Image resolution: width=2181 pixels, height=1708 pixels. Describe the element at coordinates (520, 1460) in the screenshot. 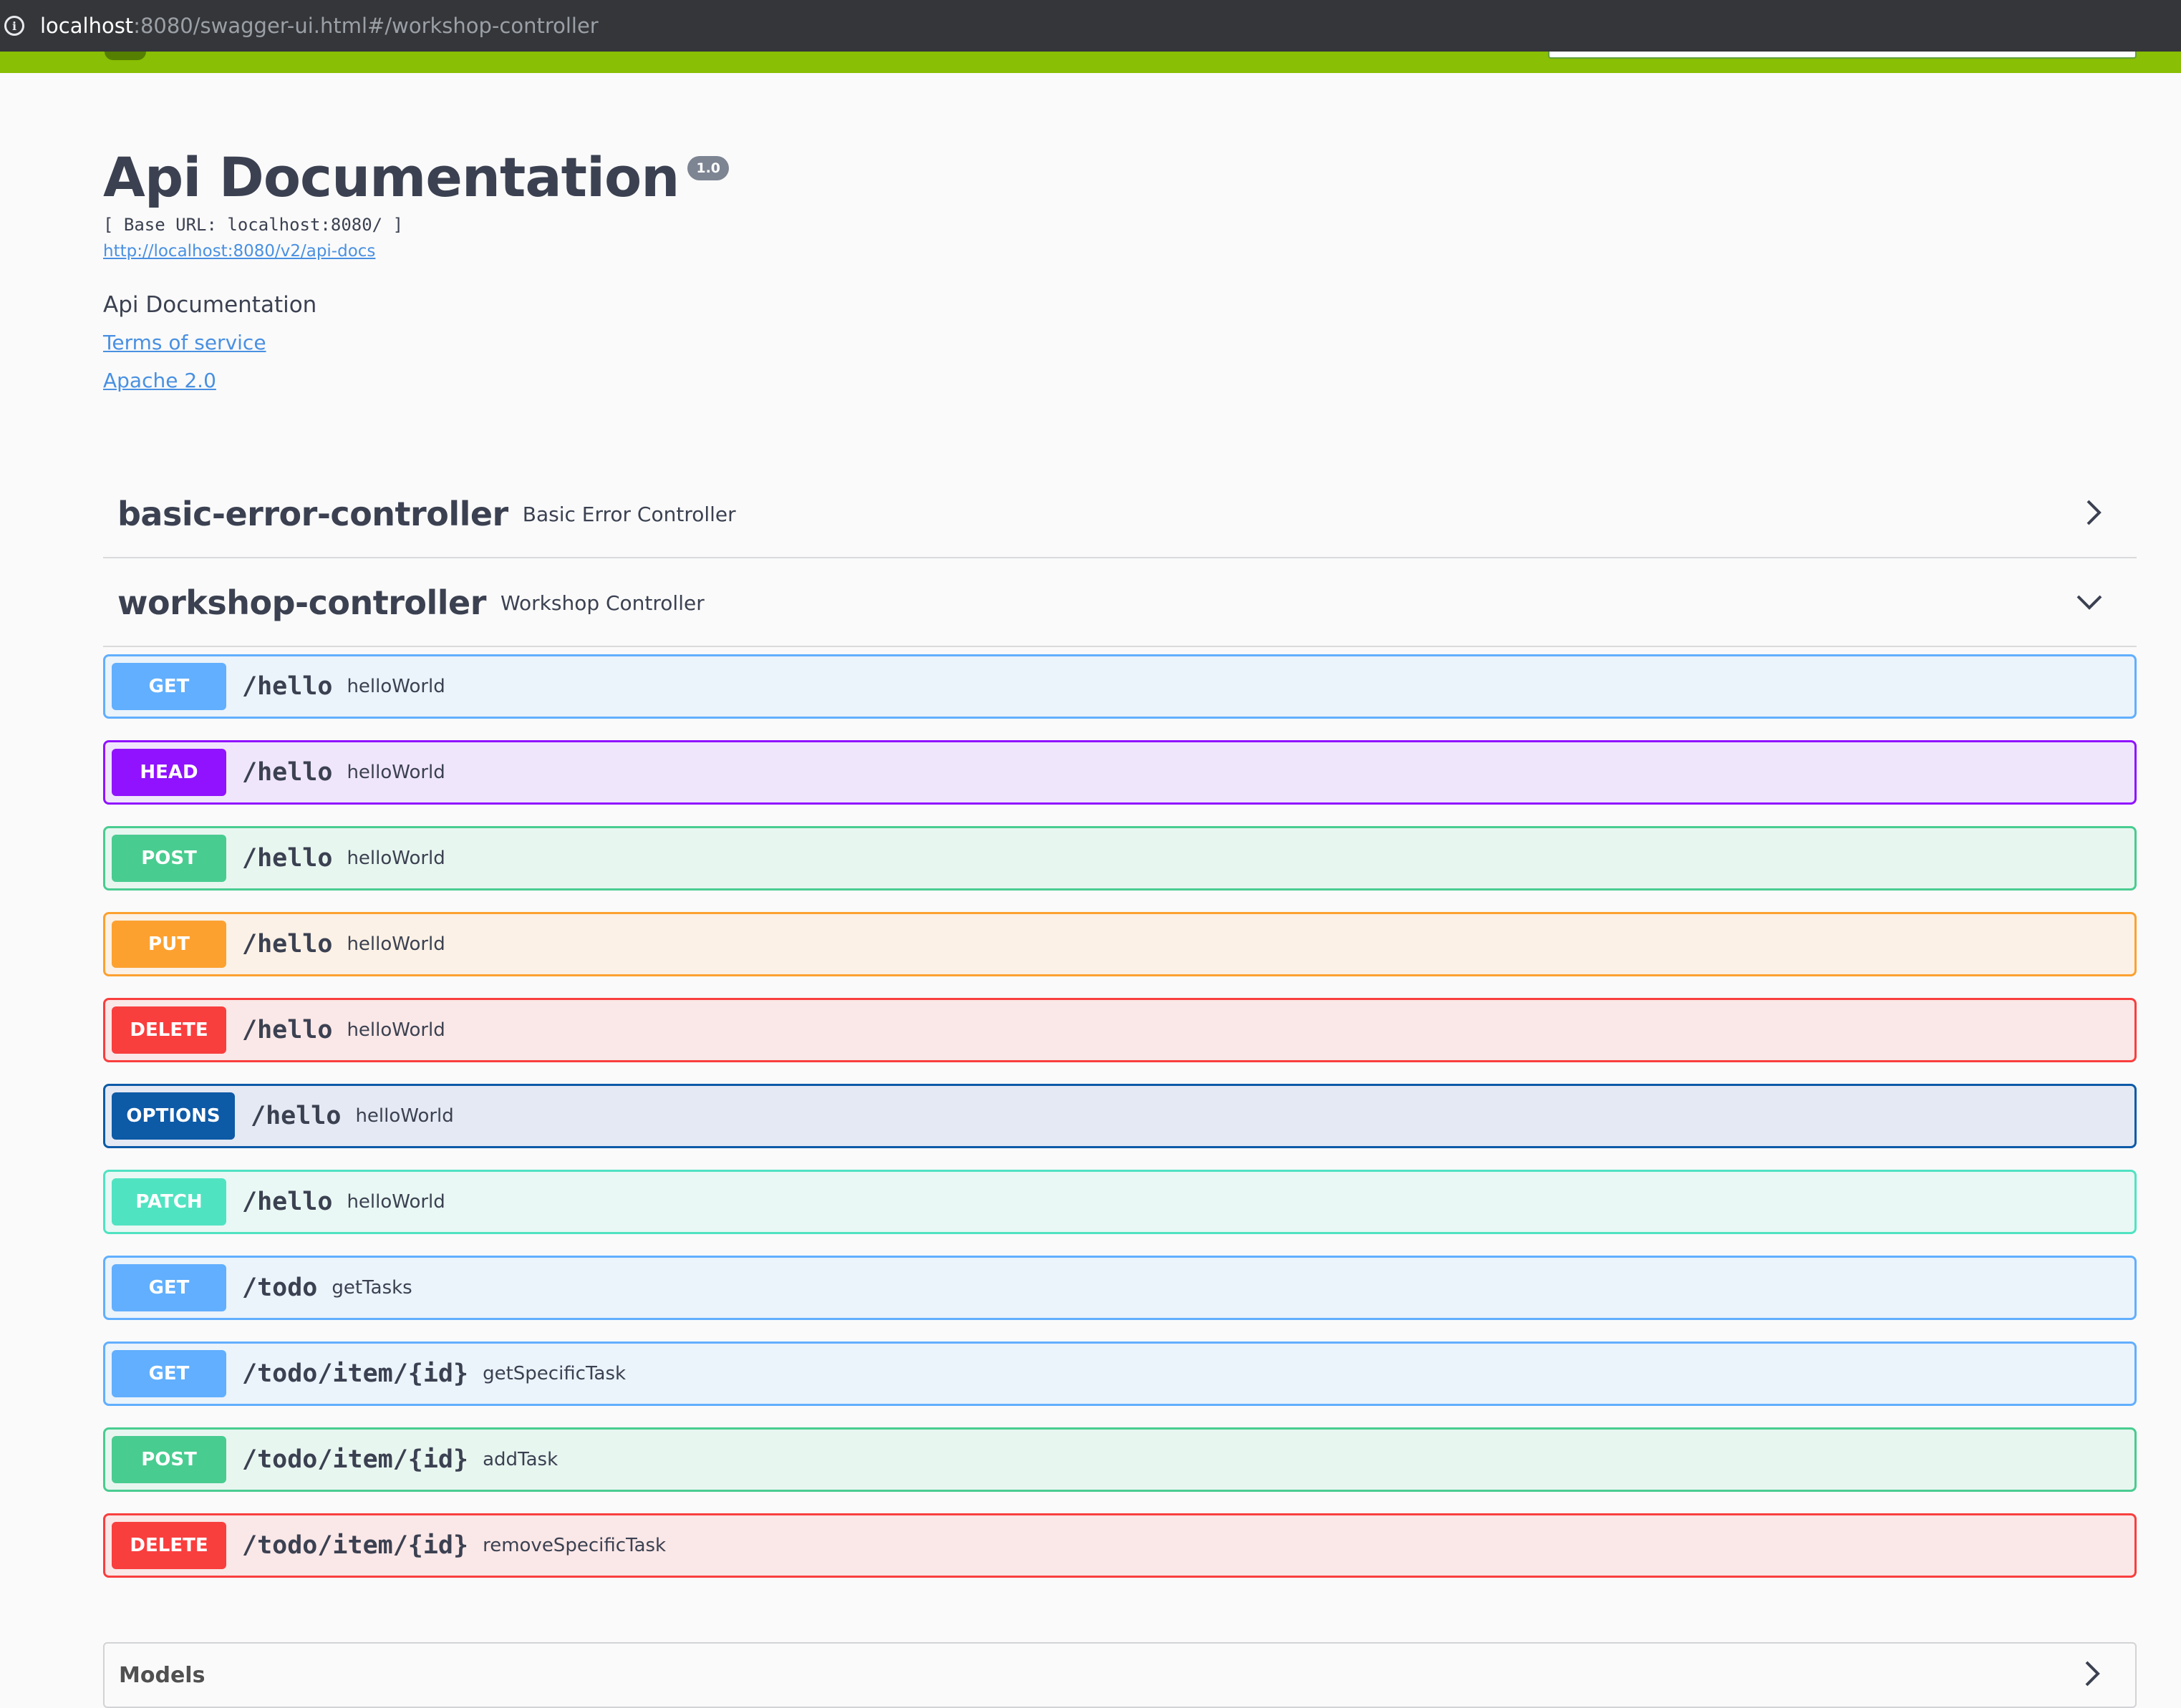

I see `operation-summary: addTask` at that location.